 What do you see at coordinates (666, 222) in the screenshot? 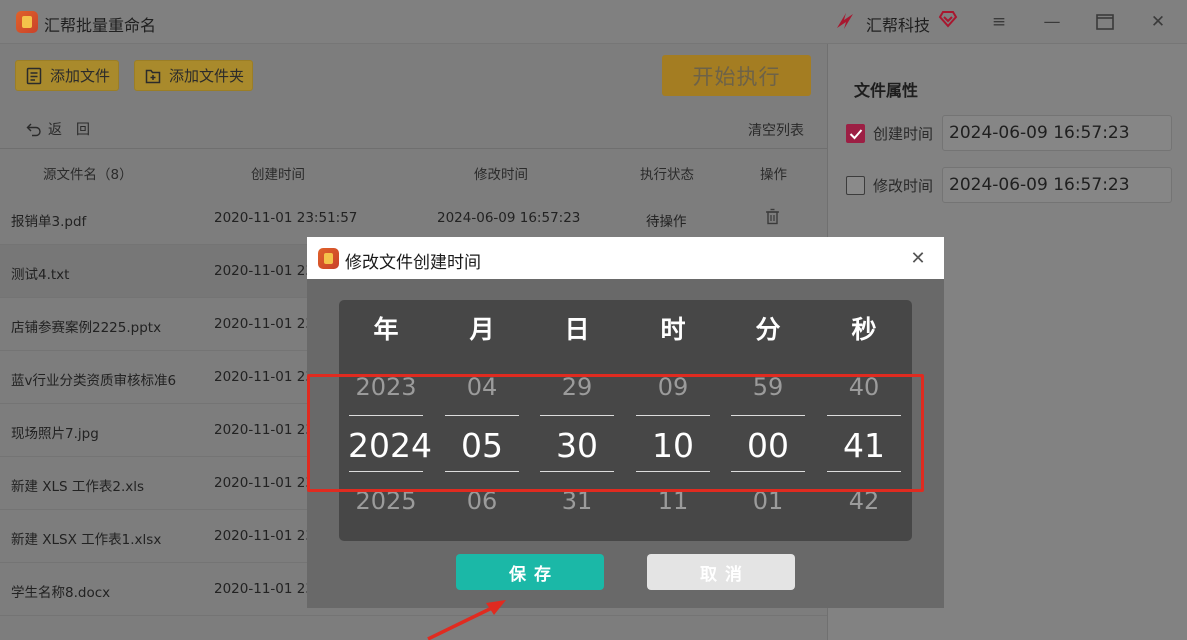
I see `status: 待操作` at bounding box center [666, 222].